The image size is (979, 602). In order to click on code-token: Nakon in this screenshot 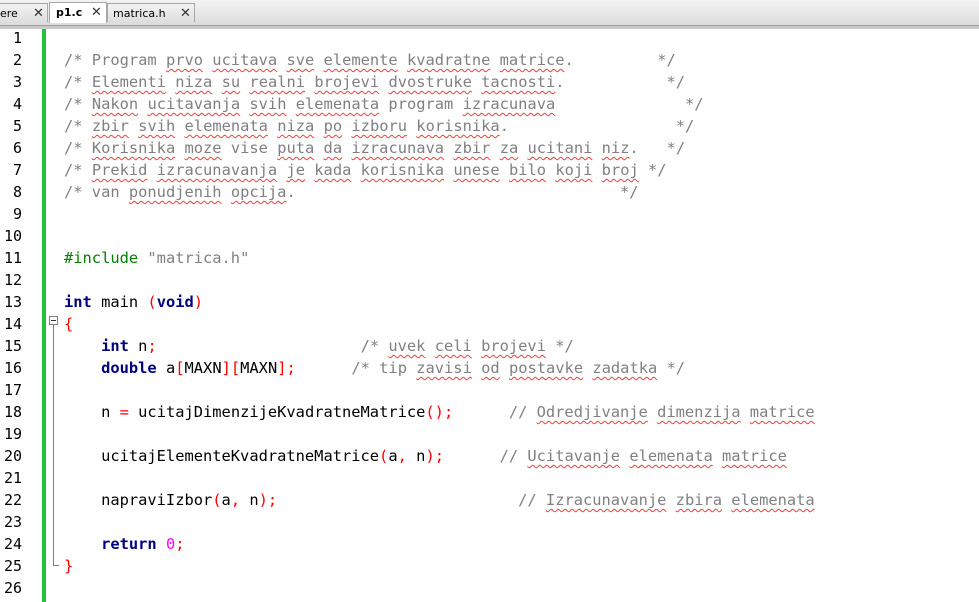, I will do `click(115, 104)`.